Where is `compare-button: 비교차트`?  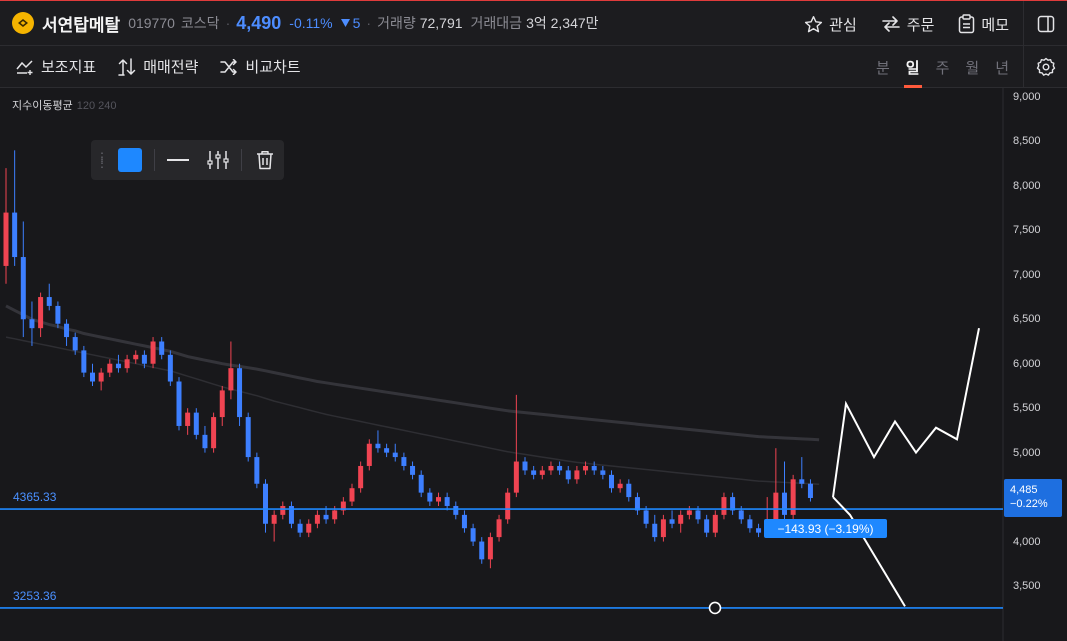
compare-button: 비교차트 is located at coordinates (260, 66).